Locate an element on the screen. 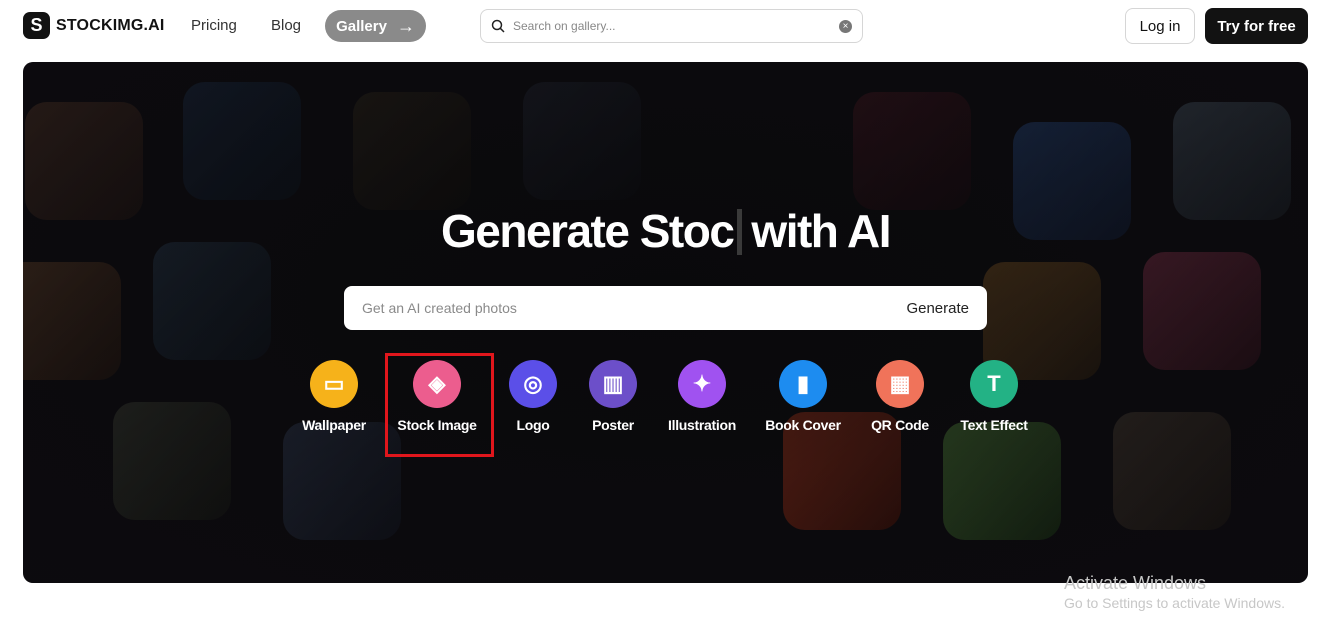  category-label: QR Code is located at coordinates (900, 425).